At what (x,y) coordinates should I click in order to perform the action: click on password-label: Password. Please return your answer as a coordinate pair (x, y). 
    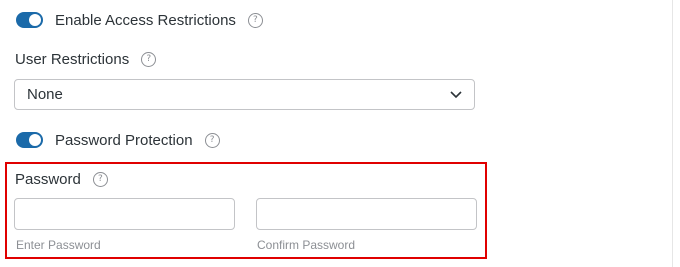
    Looking at the image, I should click on (48, 179).